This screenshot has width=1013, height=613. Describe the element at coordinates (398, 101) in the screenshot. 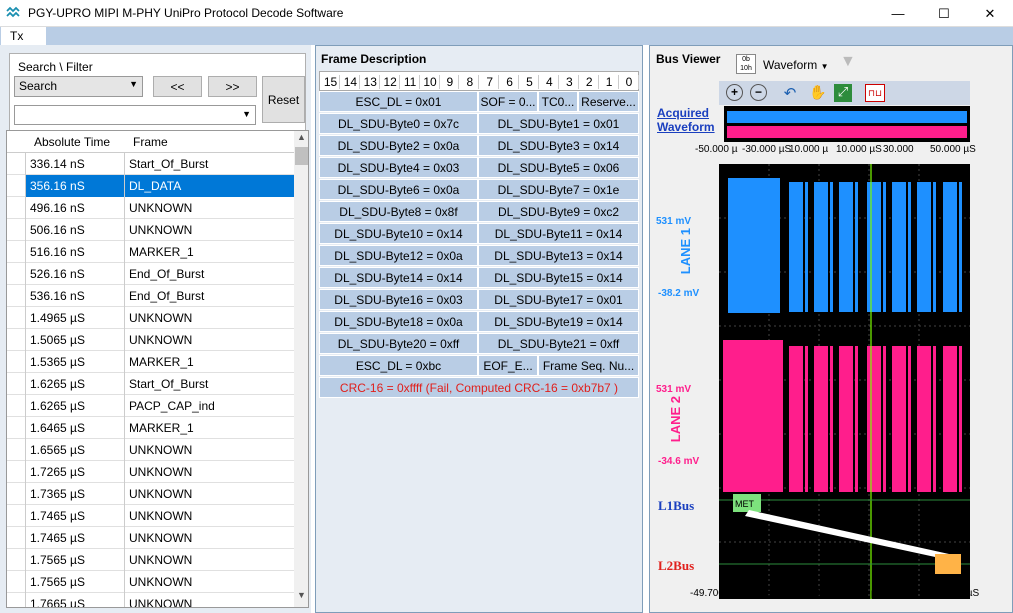

I see `frame-field: ESC_DL = 0x01` at that location.